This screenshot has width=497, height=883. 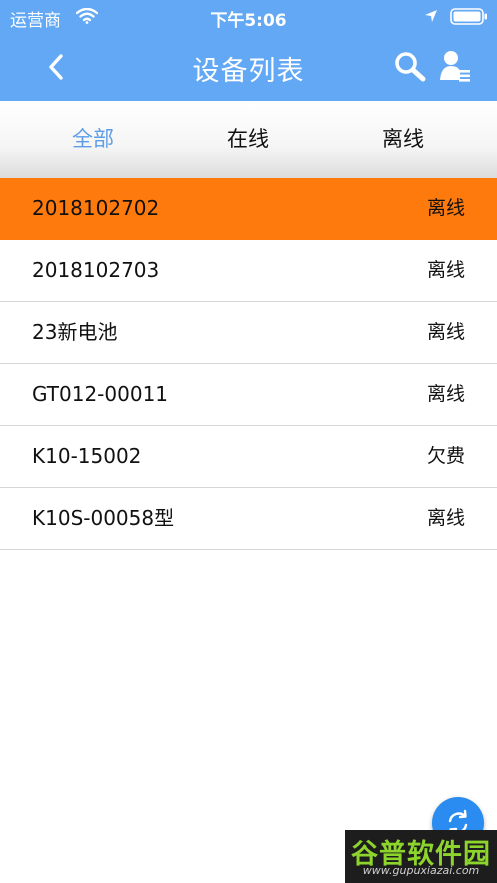 I want to click on search-button, so click(x=410, y=67).